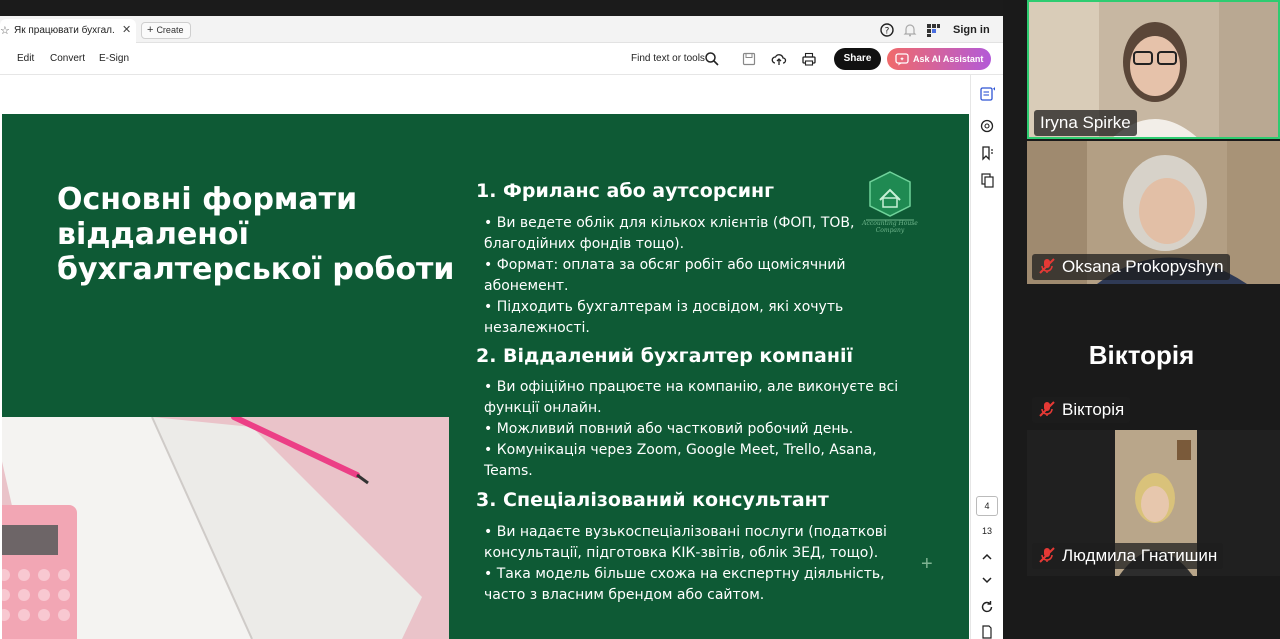 This screenshot has width=1280, height=639. I want to click on help-icon: ?, so click(887, 30).